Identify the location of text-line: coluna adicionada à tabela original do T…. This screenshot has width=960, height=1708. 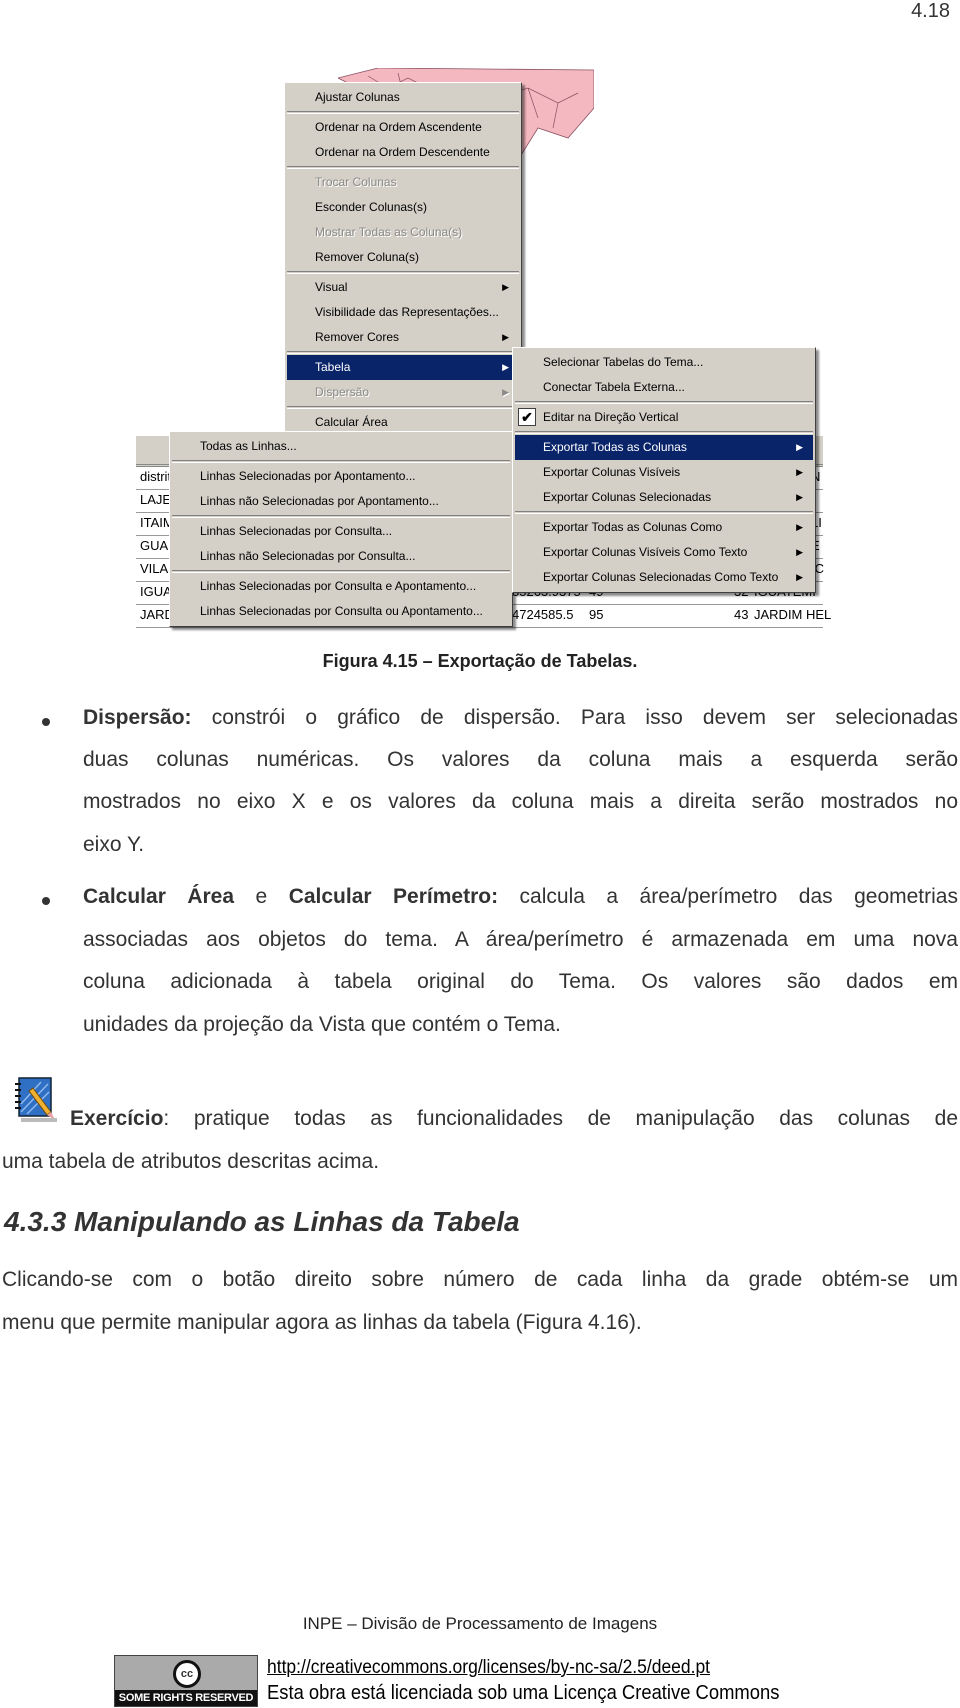
(520, 982).